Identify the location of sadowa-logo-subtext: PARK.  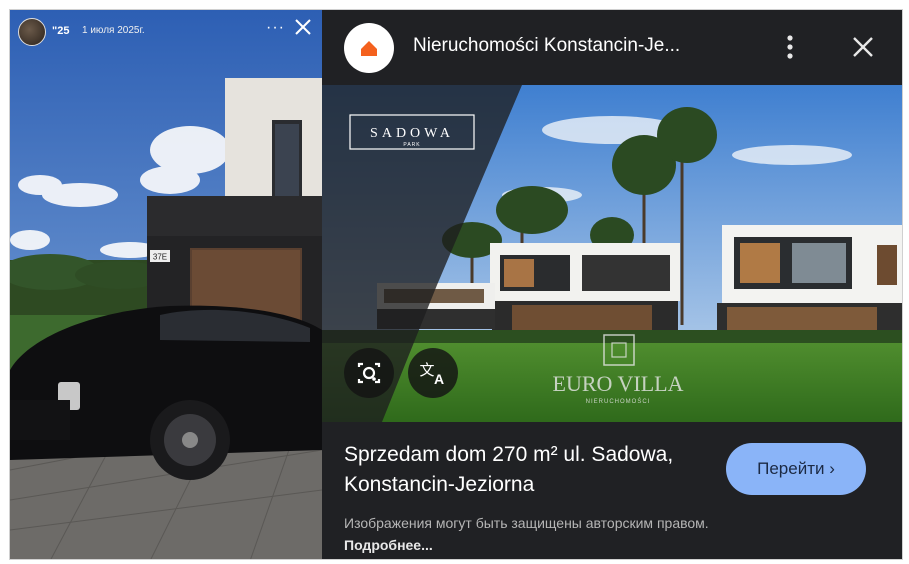
(411, 145).